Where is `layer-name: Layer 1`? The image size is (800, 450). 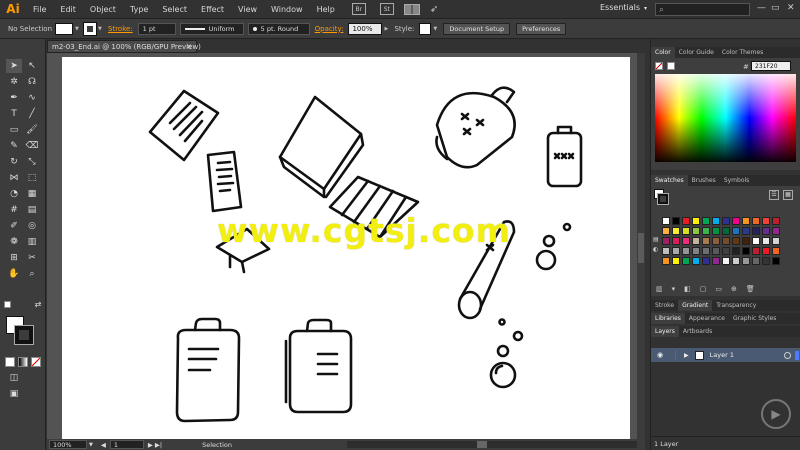 layer-name: Layer 1 is located at coordinates (722, 355).